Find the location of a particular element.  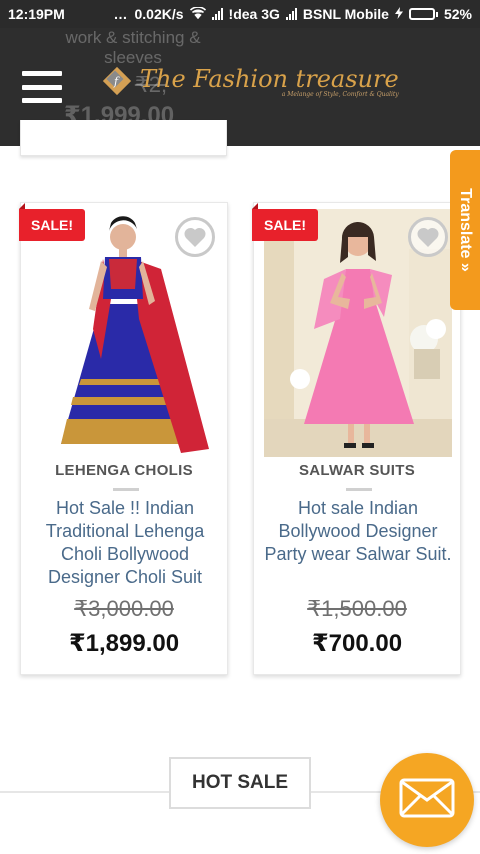

logo-diamond-icon: f is located at coordinates (117, 81).